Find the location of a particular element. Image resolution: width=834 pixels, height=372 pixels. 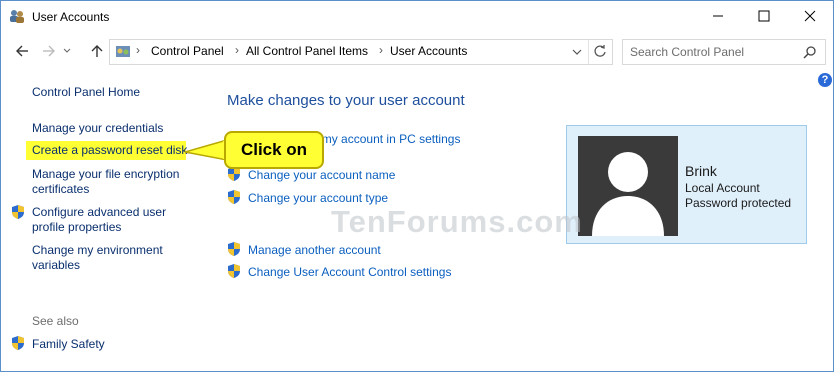

address-divider is located at coordinates (588, 52).